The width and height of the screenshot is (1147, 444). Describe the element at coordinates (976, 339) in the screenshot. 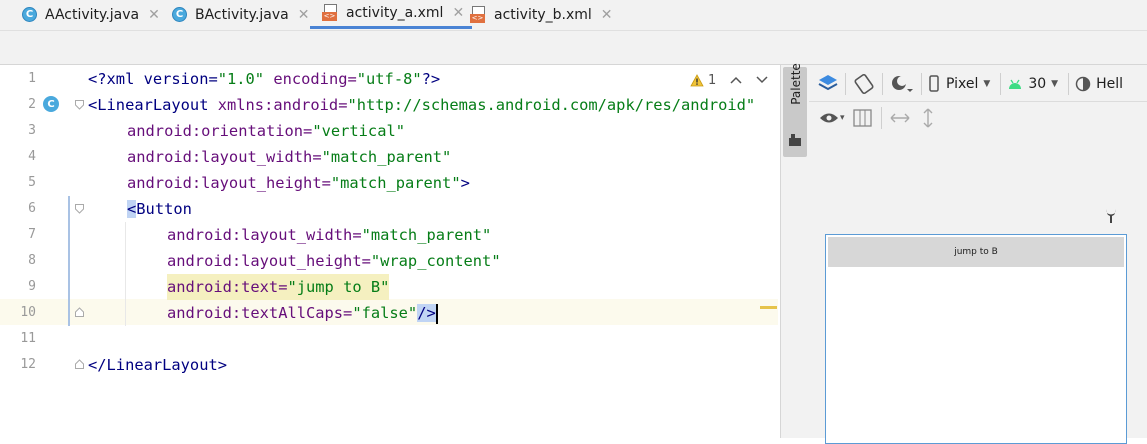

I see `device-preview-screen: jump to B` at that location.